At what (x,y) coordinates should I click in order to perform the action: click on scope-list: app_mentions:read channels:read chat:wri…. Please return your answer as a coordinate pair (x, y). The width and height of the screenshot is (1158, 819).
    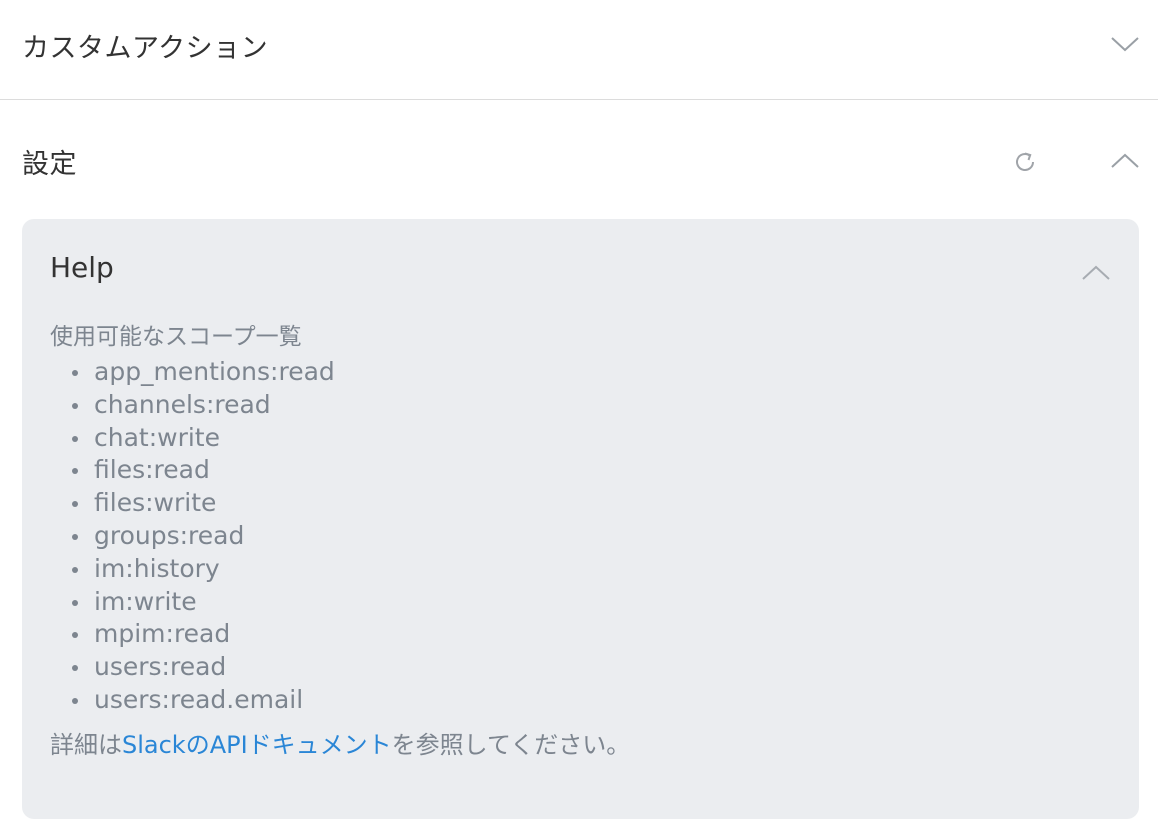
    Looking at the image, I should click on (192, 536).